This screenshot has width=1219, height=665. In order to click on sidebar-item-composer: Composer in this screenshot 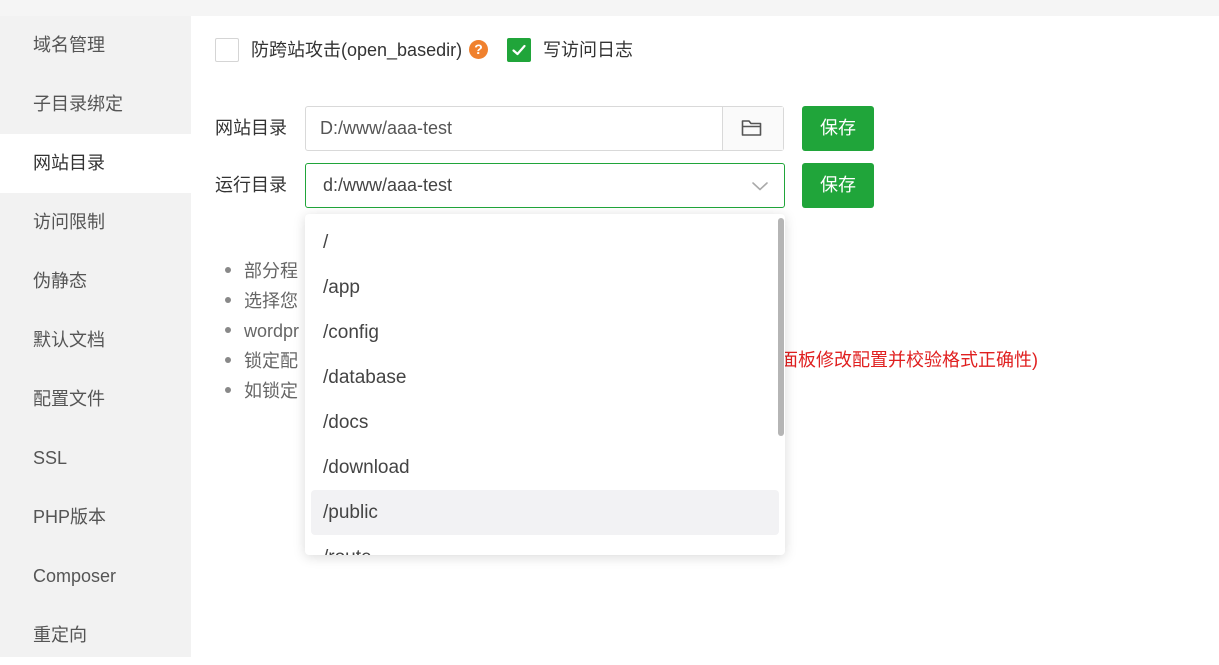, I will do `click(95, 576)`.